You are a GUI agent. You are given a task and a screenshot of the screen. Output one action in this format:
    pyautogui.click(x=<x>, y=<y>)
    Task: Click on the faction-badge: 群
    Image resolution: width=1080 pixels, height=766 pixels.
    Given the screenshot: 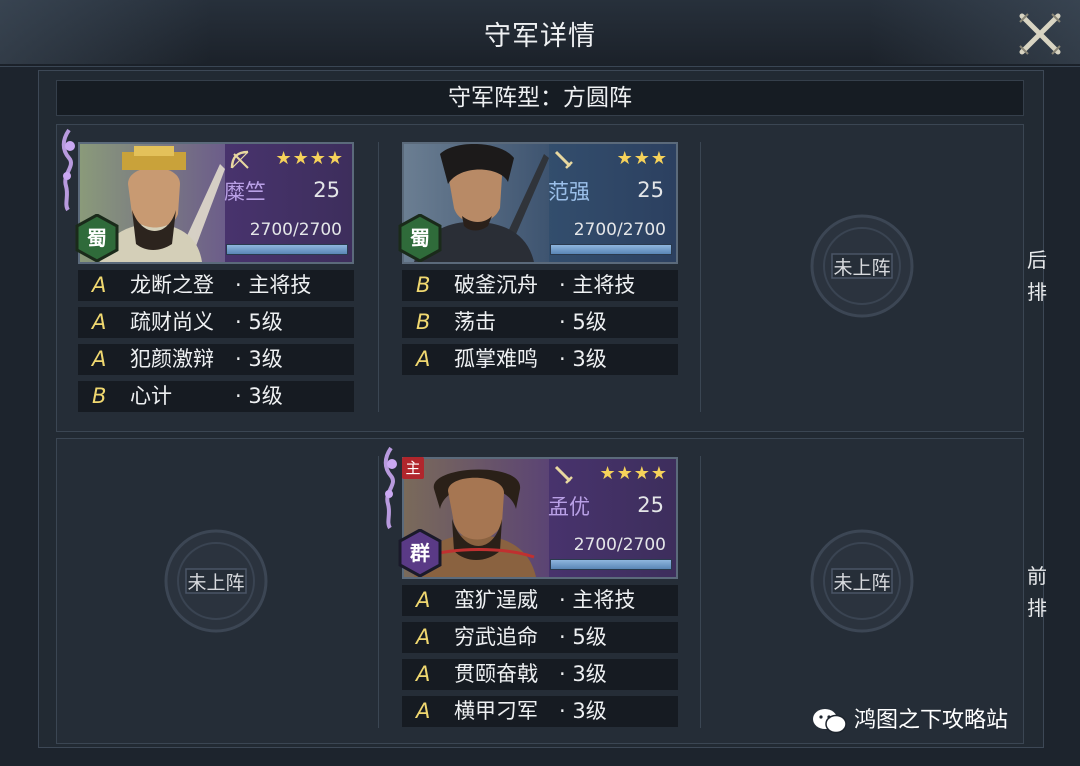 What is the action you would take?
    pyautogui.click(x=420, y=553)
    